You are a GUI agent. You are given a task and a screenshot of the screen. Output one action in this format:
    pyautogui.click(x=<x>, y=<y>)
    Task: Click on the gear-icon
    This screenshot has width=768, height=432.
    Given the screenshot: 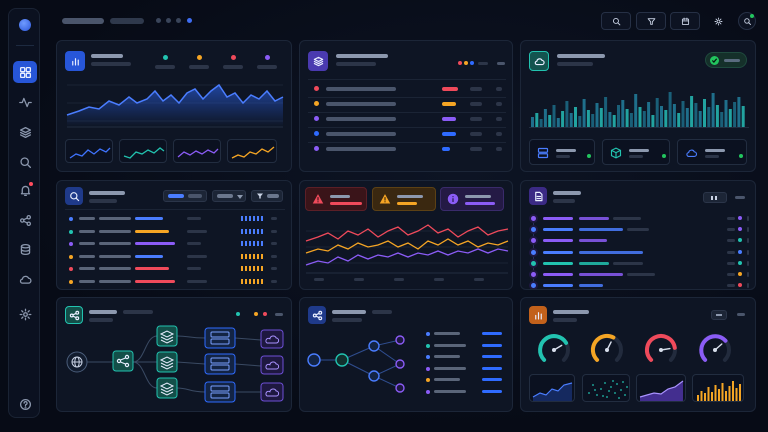 What is the action you would take?
    pyautogui.click(x=25, y=314)
    